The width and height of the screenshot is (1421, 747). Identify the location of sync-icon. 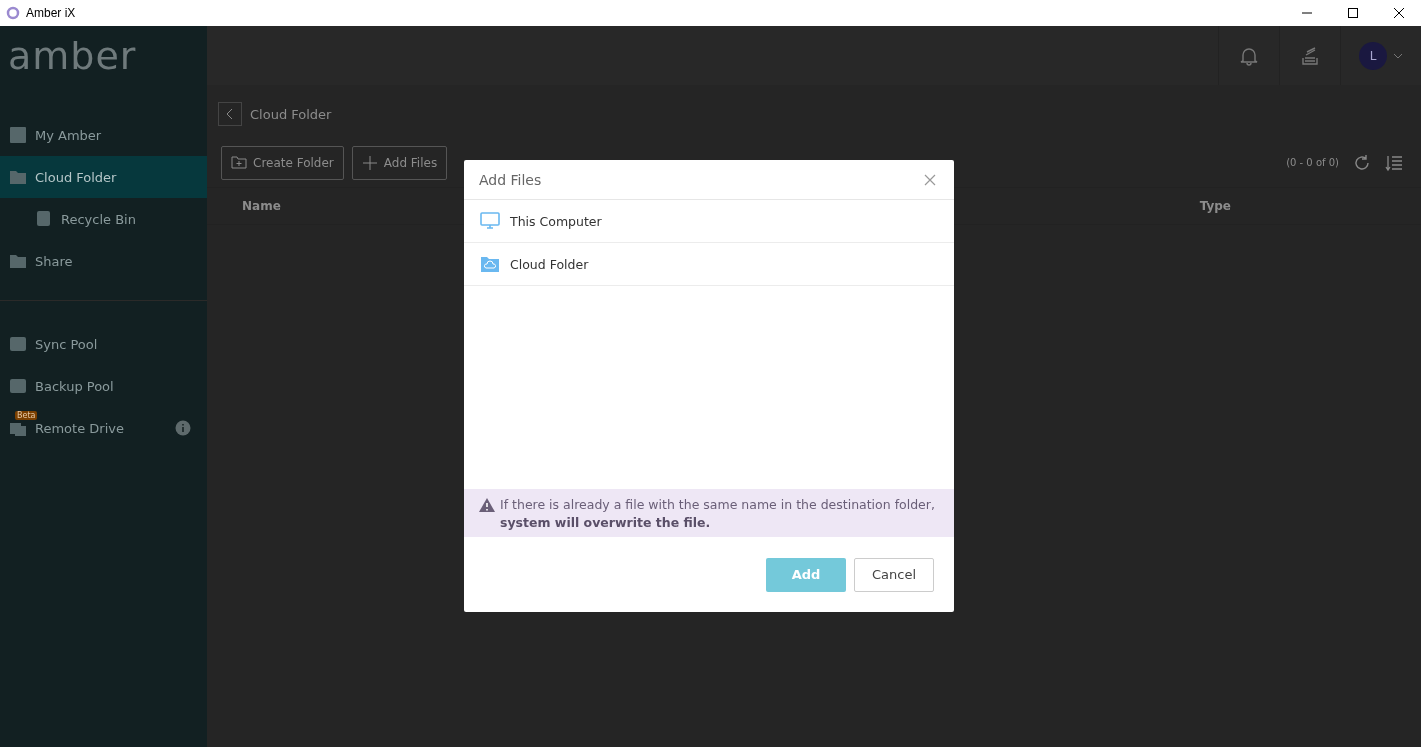
(18, 344).